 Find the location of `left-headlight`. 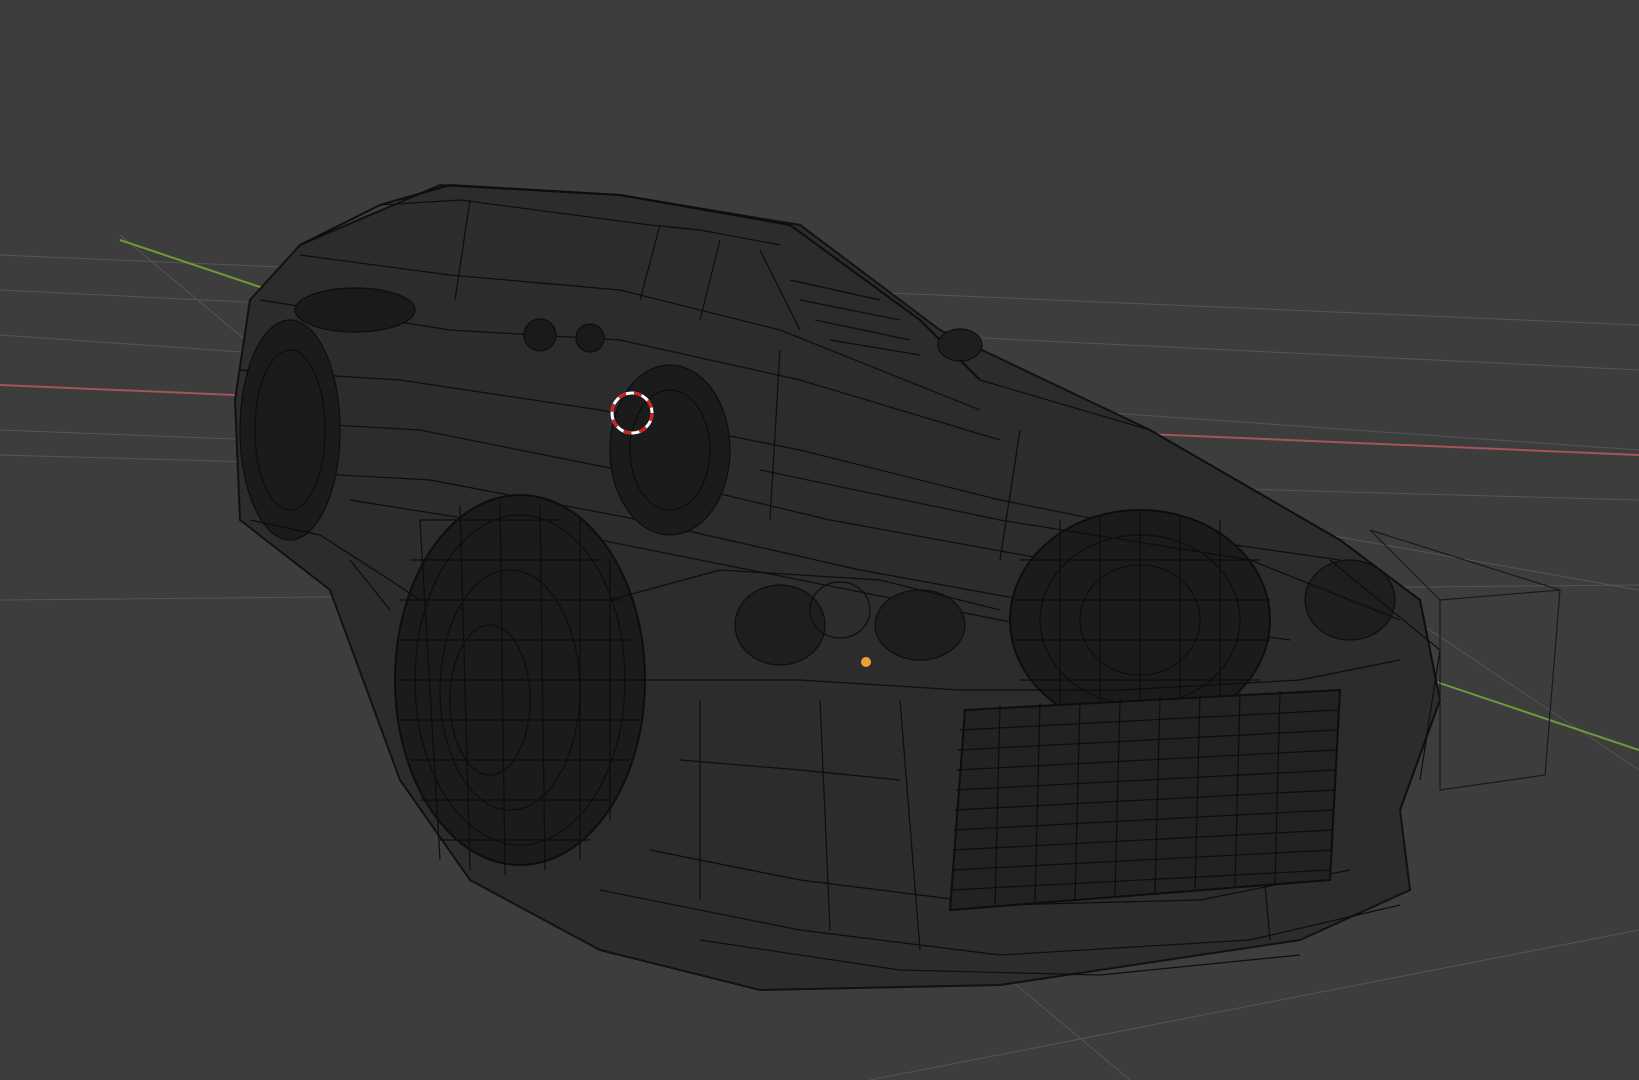

left-headlight is located at coordinates (780, 625).